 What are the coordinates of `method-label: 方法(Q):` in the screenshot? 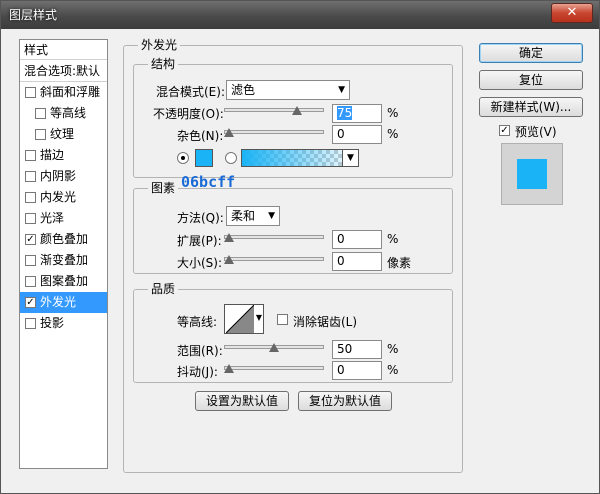 It's located at (200, 218).